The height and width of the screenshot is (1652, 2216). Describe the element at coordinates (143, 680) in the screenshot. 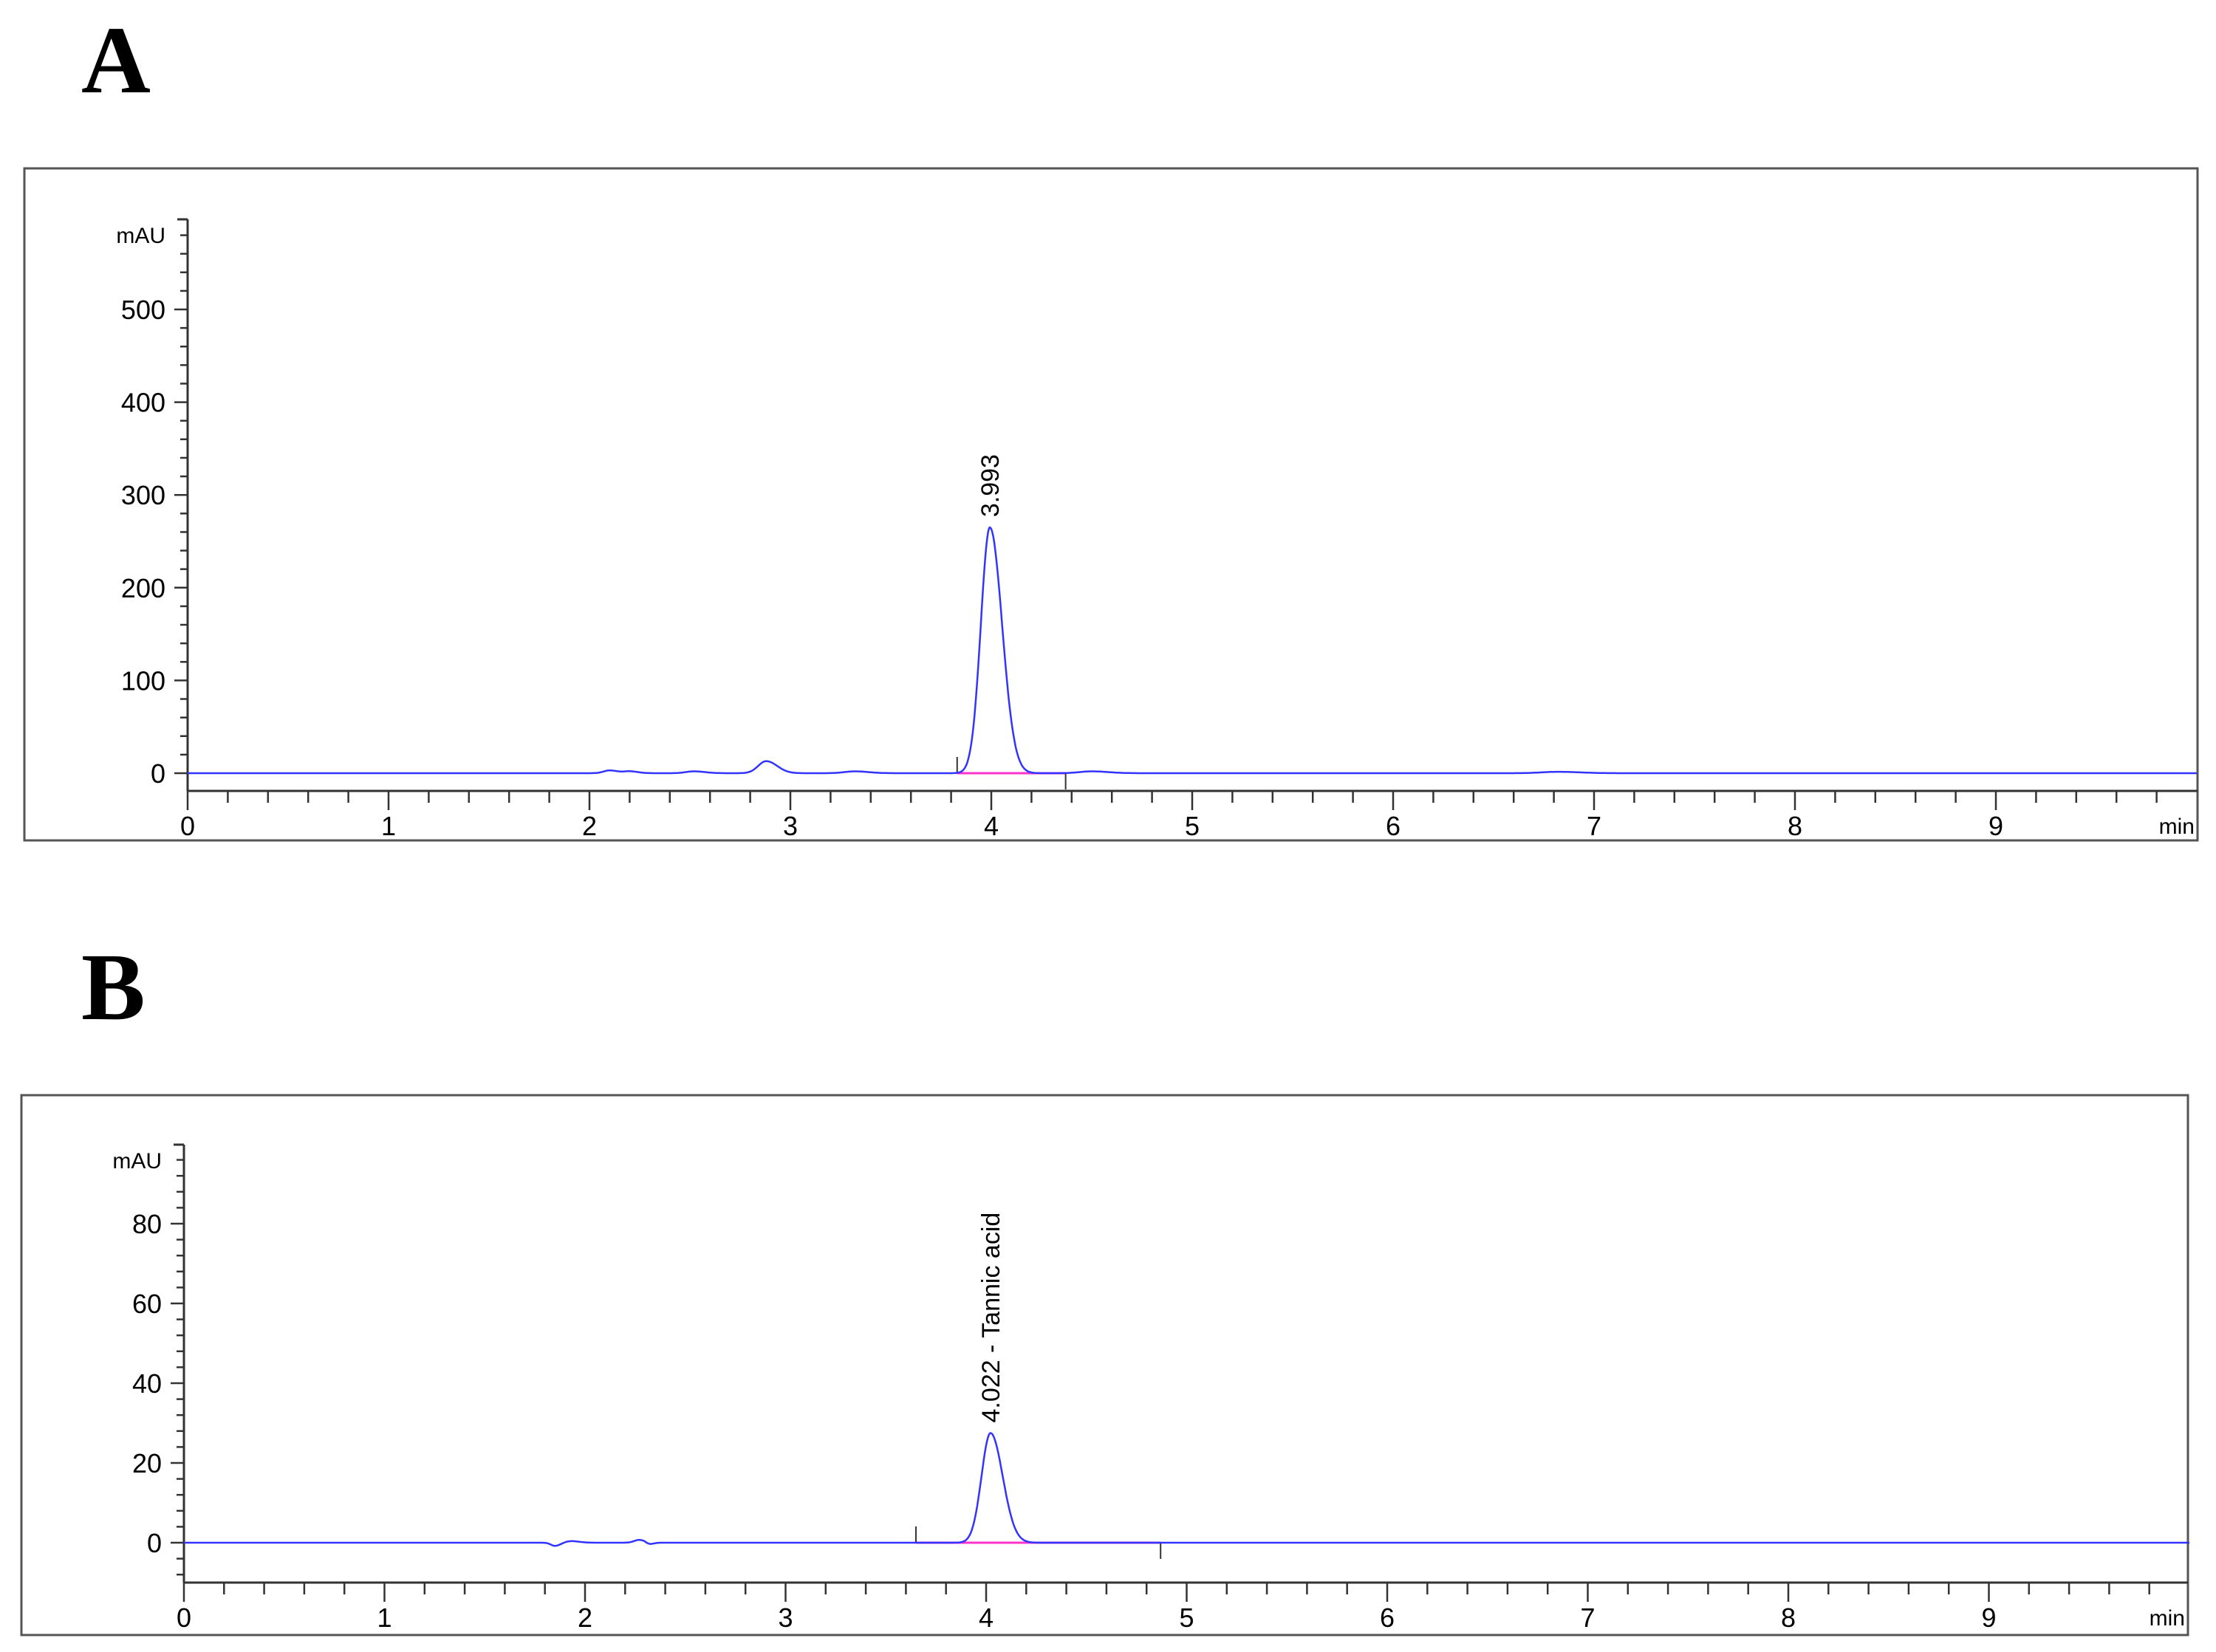

I see `y-tick-label: 100` at that location.